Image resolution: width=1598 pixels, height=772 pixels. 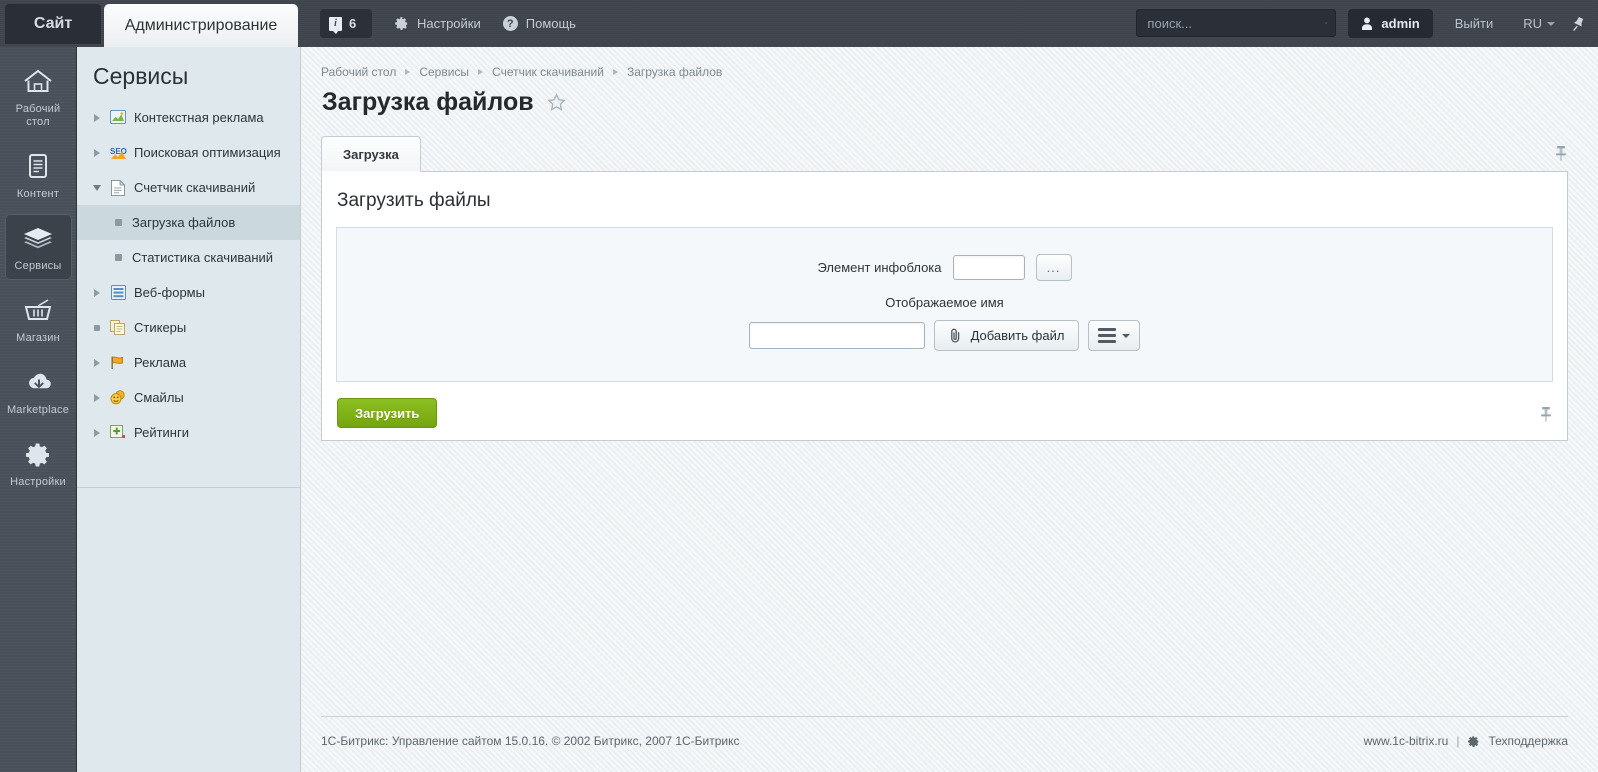 I want to click on sidebar-item-ratings: Рейтинги, so click(x=188, y=432).